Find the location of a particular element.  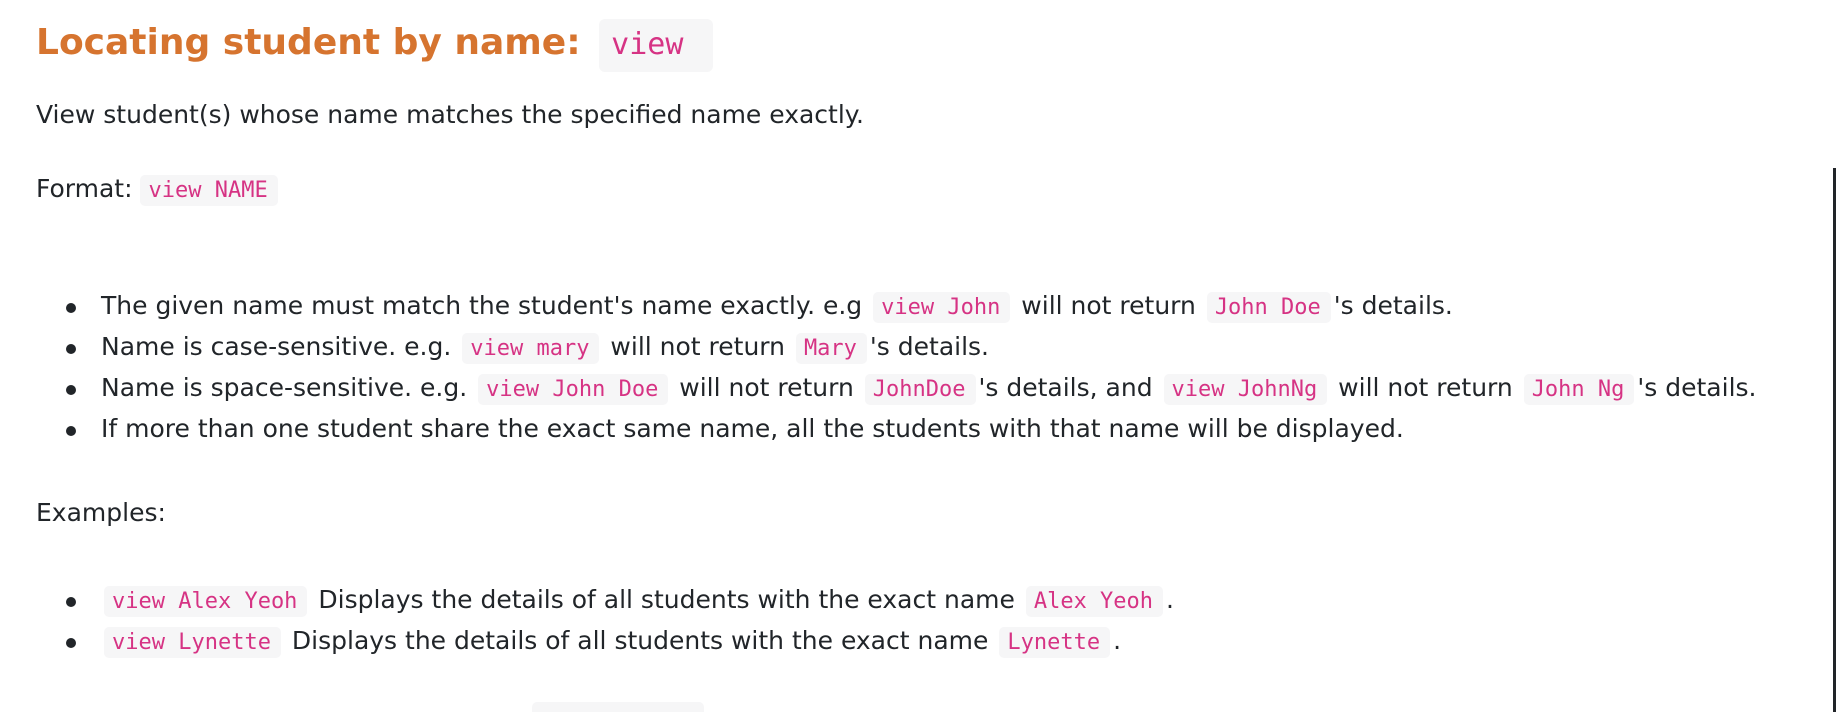

format-label: Format: is located at coordinates (84, 188).